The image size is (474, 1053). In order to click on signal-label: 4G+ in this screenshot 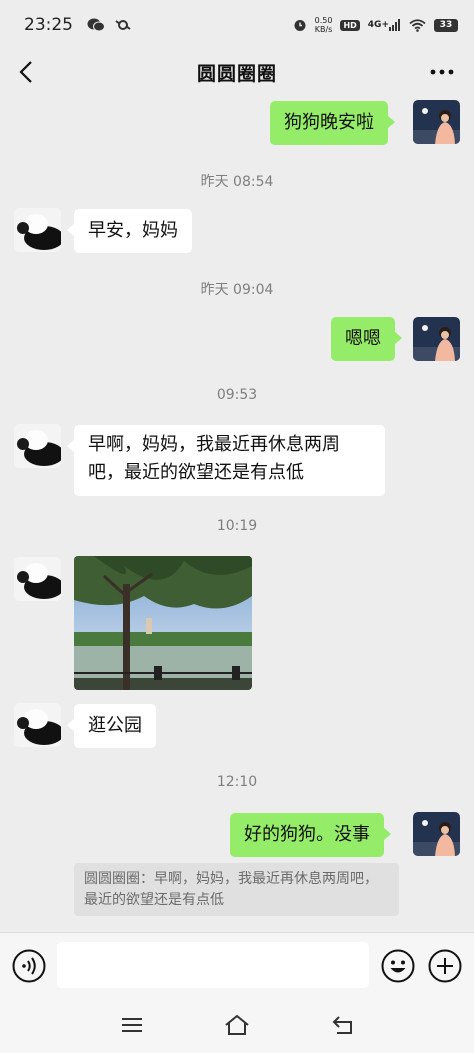, I will do `click(378, 25)`.